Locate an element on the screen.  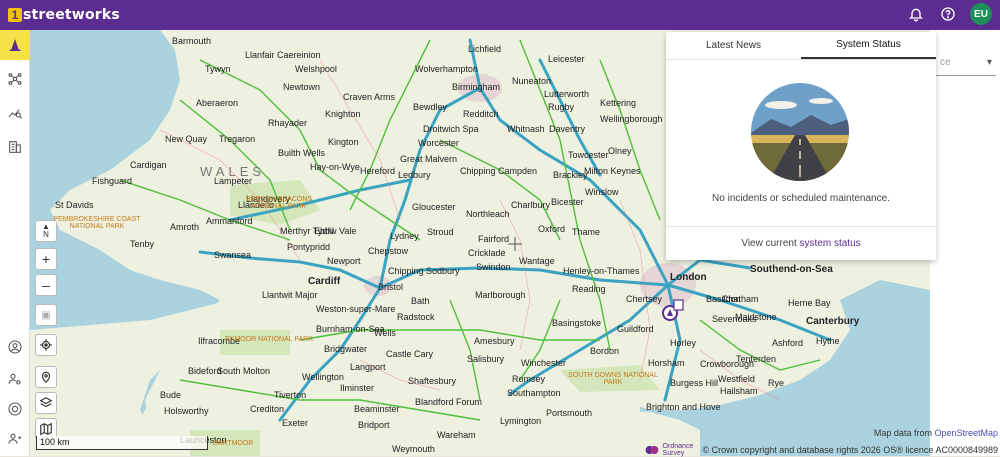
place-label: Ilminster is located at coordinates (357, 388).